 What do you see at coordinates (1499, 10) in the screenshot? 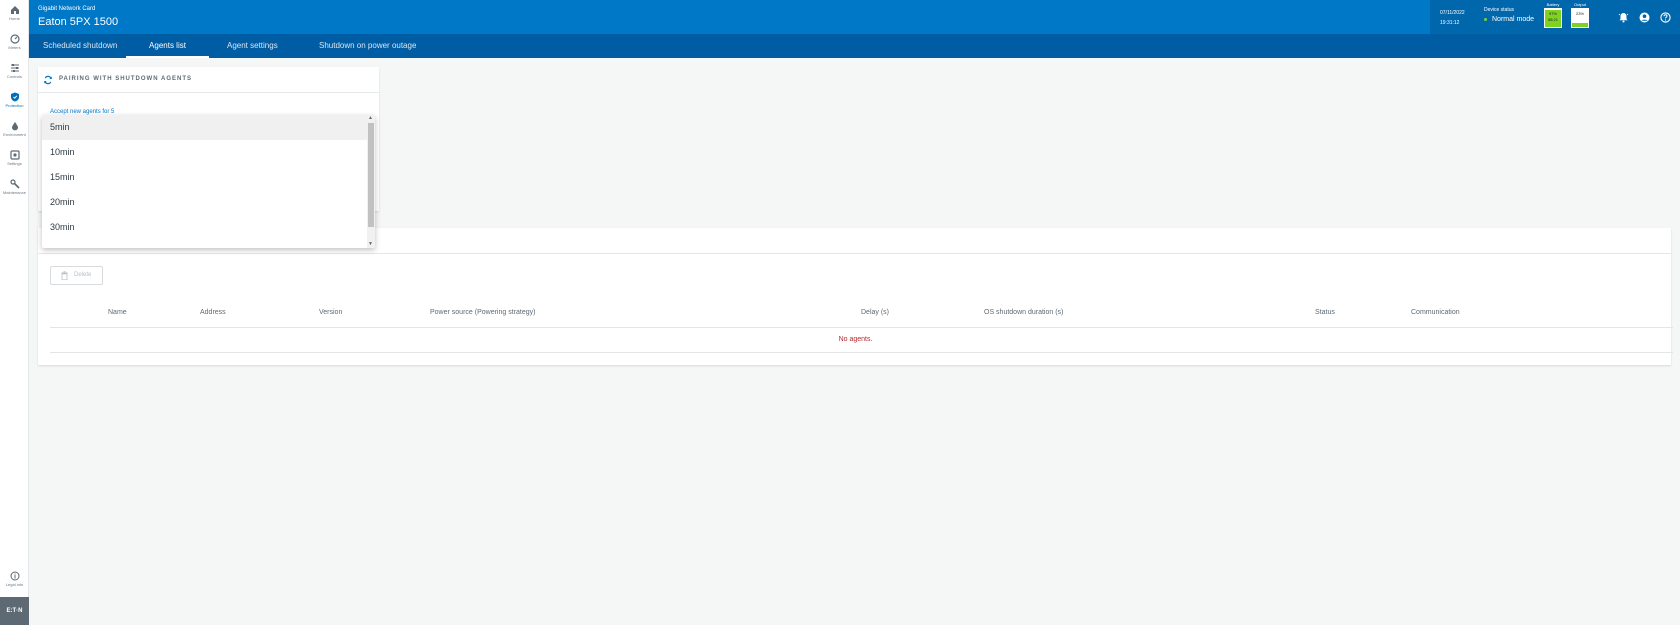
I see `device-status-label: Device status` at bounding box center [1499, 10].